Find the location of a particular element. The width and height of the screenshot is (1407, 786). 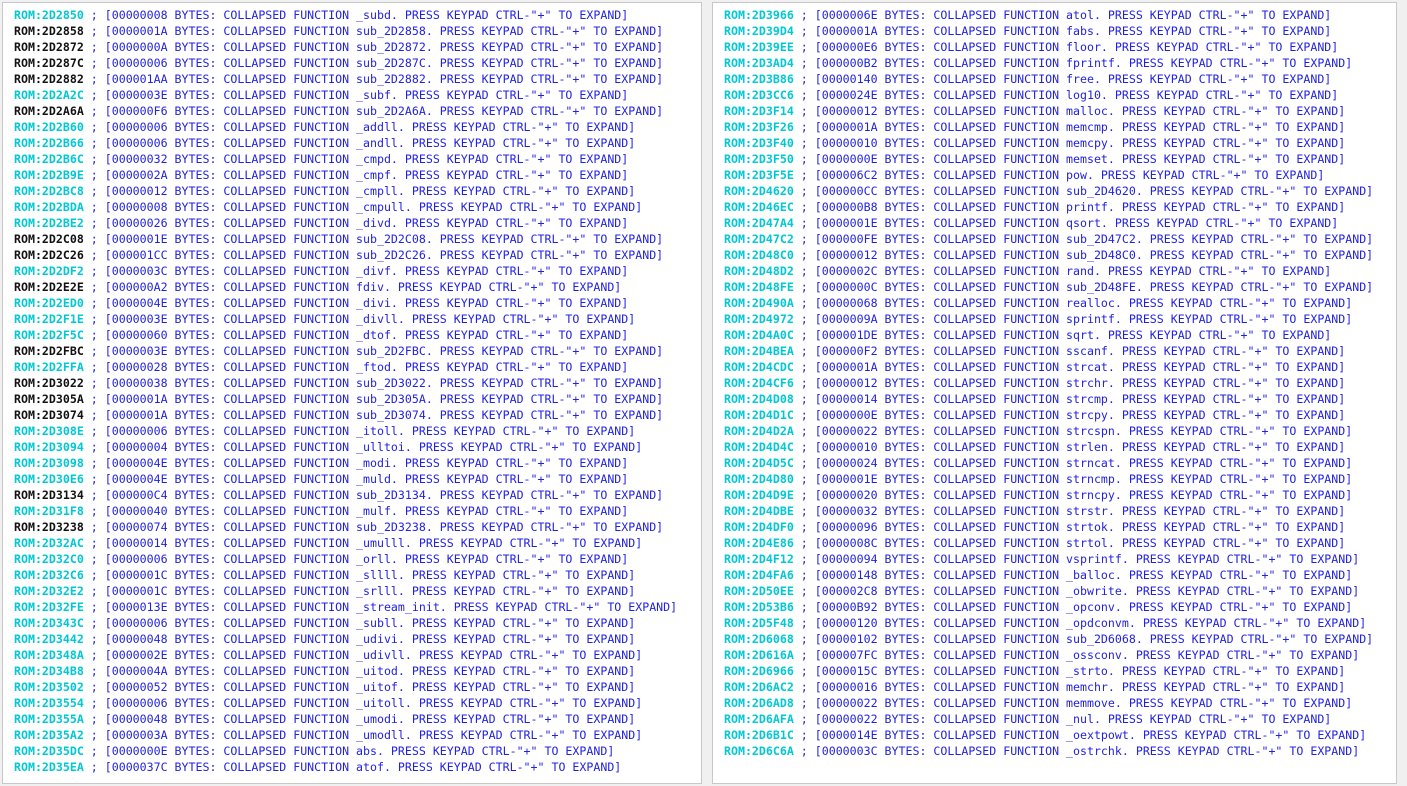

address-label: ROM:2D2A6A is located at coordinates (49, 111).